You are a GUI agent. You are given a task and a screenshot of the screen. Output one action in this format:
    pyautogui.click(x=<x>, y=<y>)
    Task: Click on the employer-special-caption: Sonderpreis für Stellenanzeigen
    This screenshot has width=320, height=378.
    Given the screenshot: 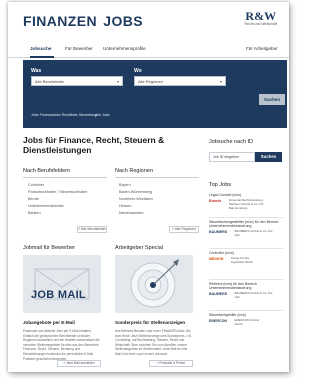 What is the action you would take?
    pyautogui.click(x=150, y=322)
    